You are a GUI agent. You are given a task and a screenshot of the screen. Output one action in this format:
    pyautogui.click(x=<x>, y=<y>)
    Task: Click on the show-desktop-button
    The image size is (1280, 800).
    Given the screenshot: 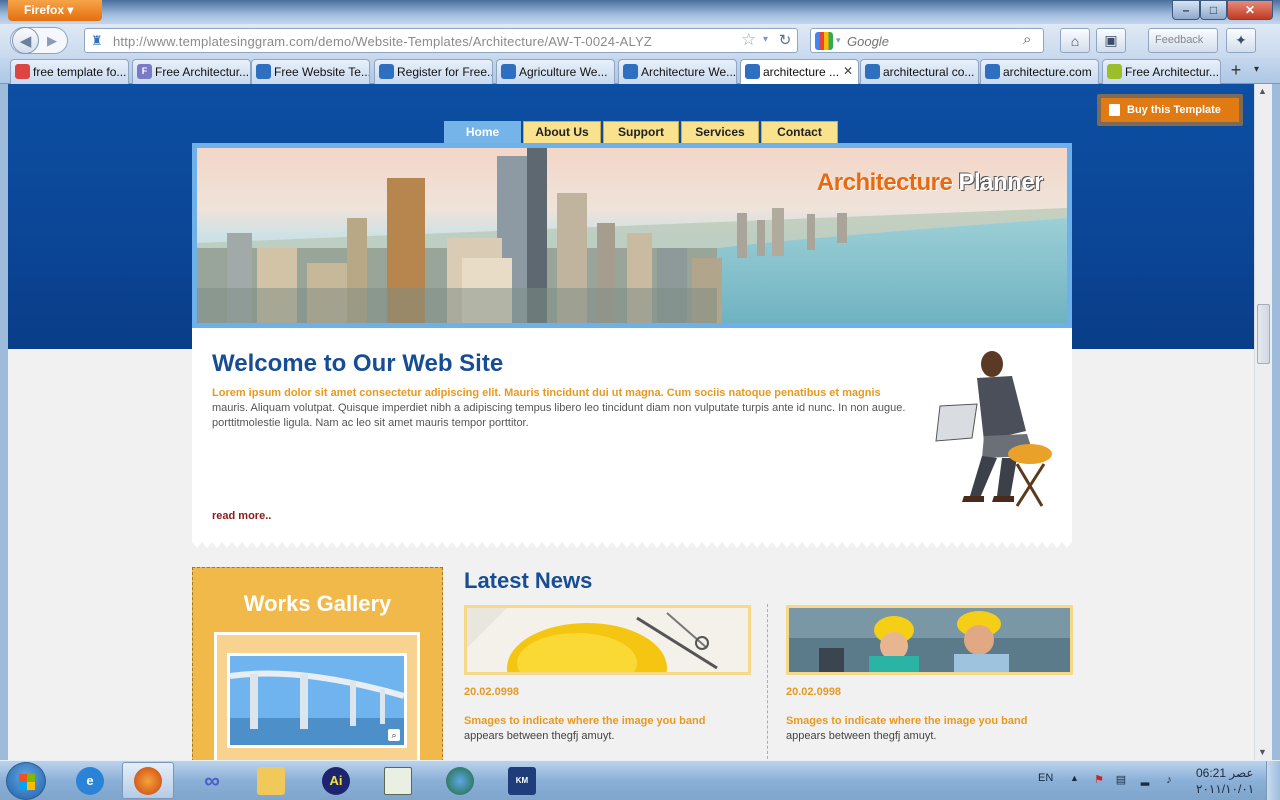 What is the action you would take?
    pyautogui.click(x=1273, y=780)
    